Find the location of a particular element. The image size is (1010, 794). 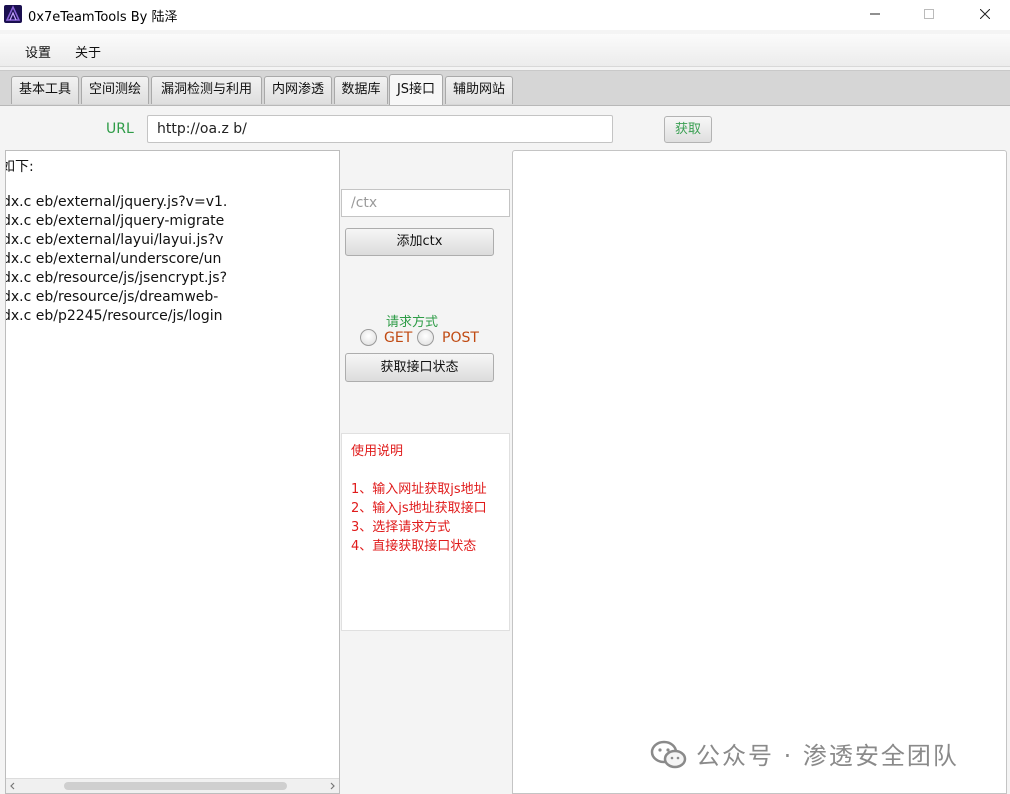

js-url-line: dx.c eb/external/jquery-migrate is located at coordinates (115, 221).